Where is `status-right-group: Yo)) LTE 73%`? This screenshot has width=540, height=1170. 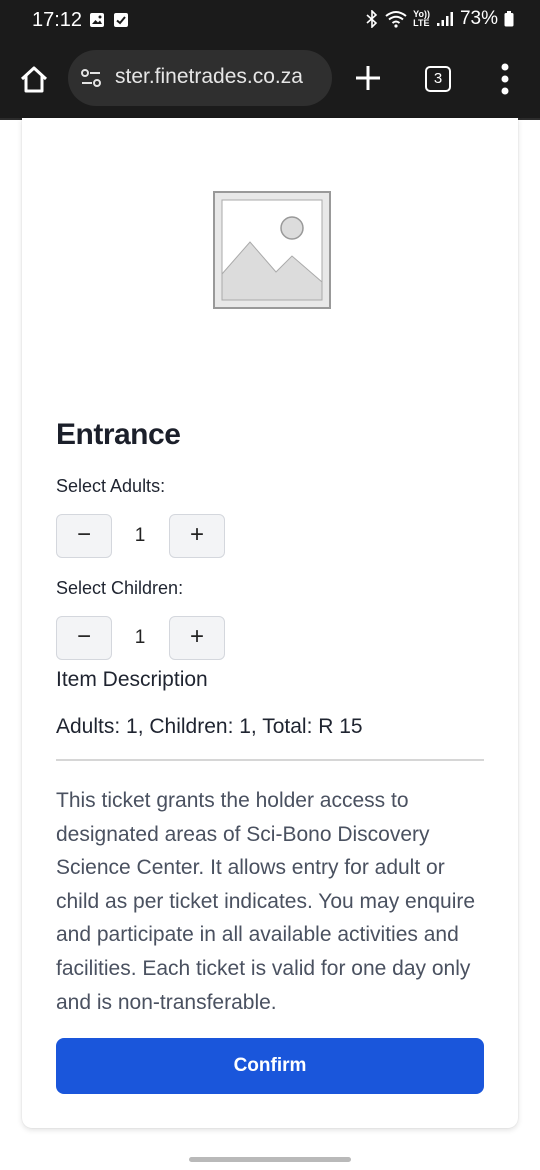
status-right-group: Yo)) LTE 73% is located at coordinates (439, 19).